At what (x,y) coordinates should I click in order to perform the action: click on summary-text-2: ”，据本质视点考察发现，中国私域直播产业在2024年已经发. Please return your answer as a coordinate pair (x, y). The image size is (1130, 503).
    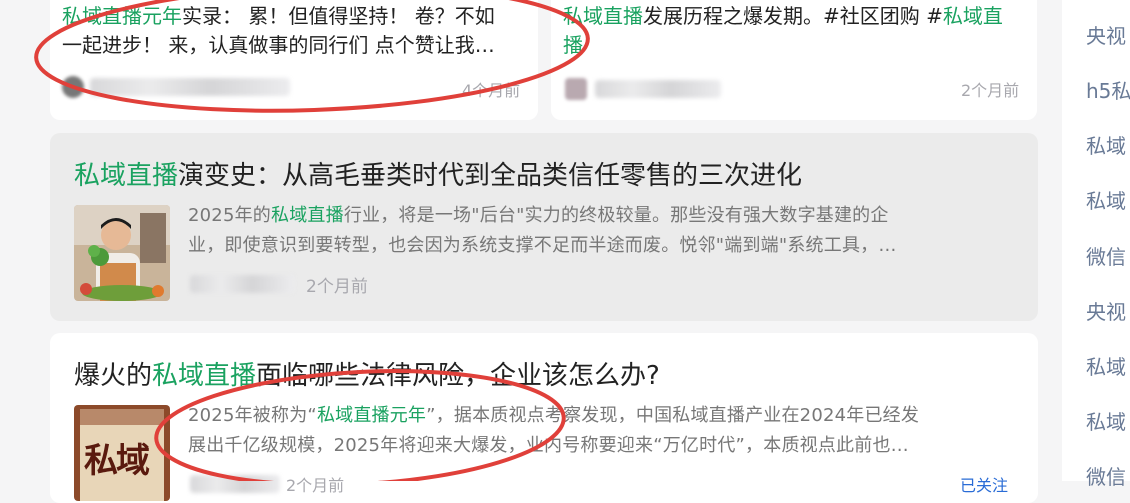
    Looking at the image, I should click on (673, 415).